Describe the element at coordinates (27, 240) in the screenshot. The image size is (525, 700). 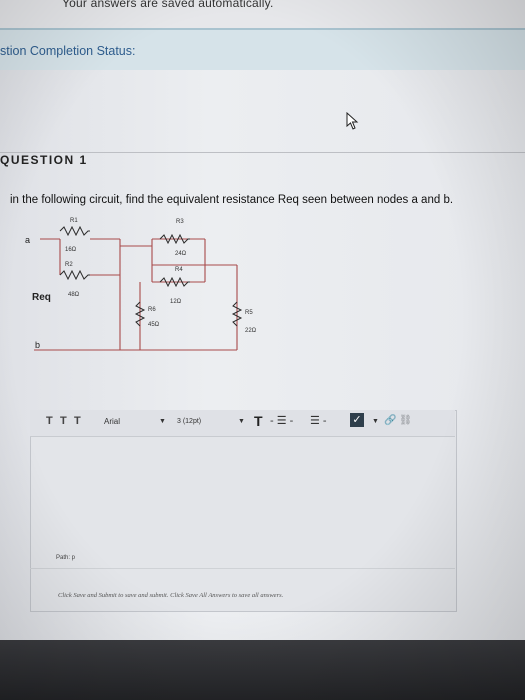
I see `node-a-label: a` at that location.